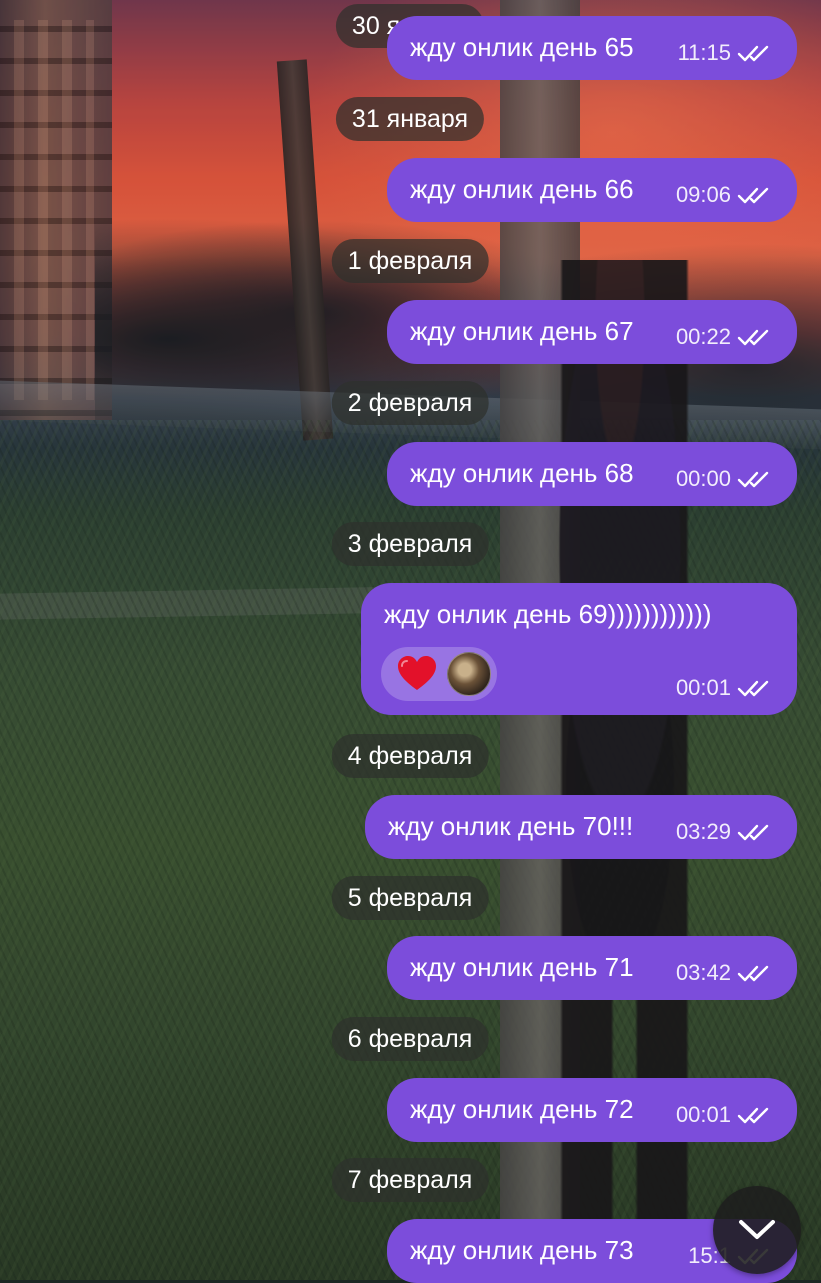 The image size is (821, 1283). I want to click on date-separator: 7 февраля, so click(410, 1180).